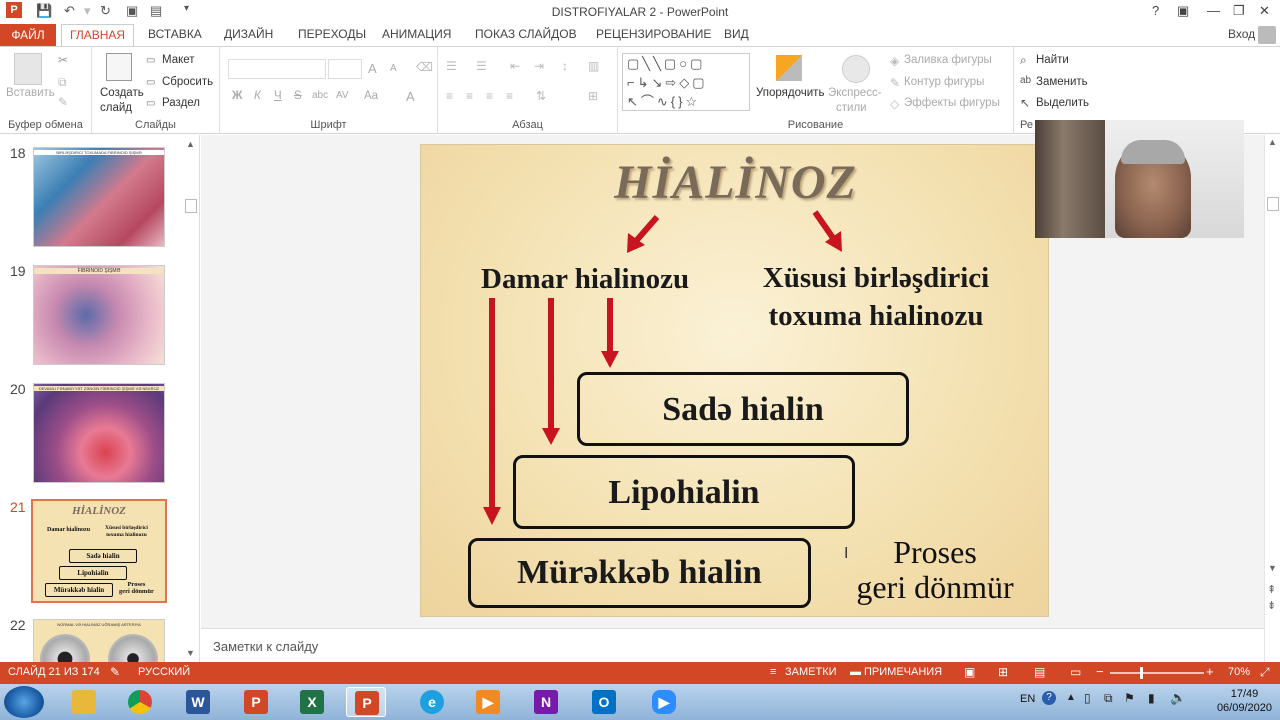  I want to click on shape-outline-button: Контур фигуры, so click(944, 82).